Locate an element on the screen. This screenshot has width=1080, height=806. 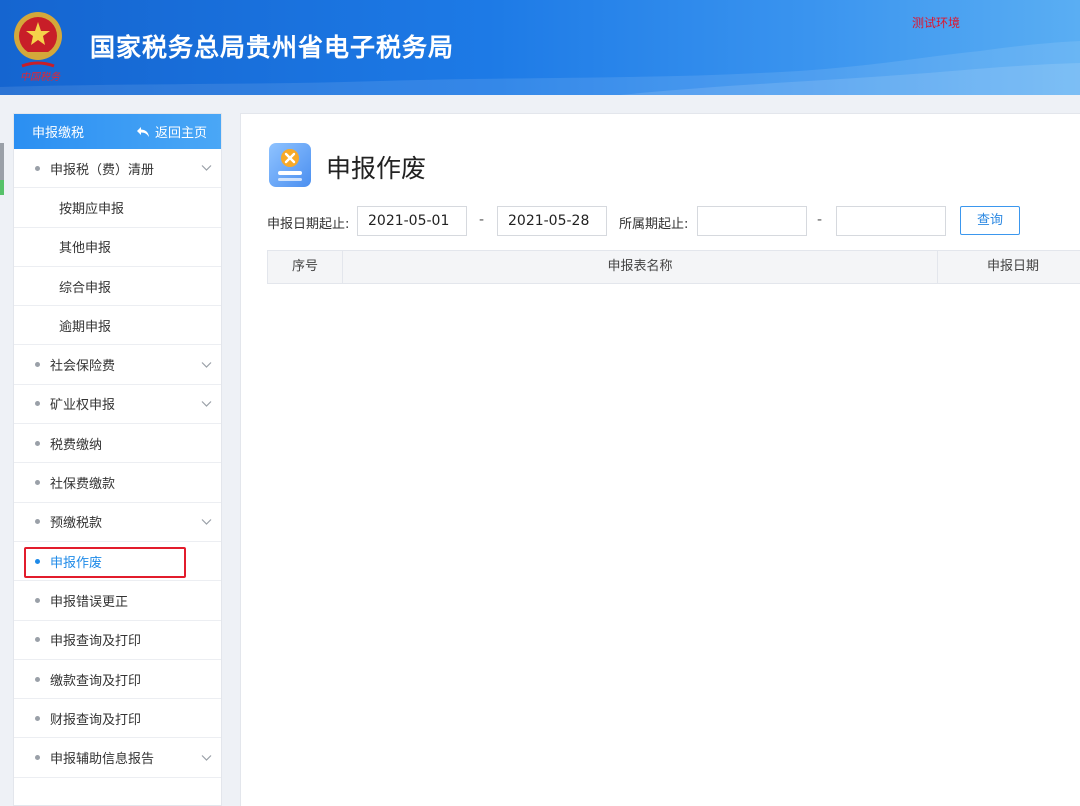
sidebar-item: 申报辅助信息报告 is located at coordinates (117, 758).